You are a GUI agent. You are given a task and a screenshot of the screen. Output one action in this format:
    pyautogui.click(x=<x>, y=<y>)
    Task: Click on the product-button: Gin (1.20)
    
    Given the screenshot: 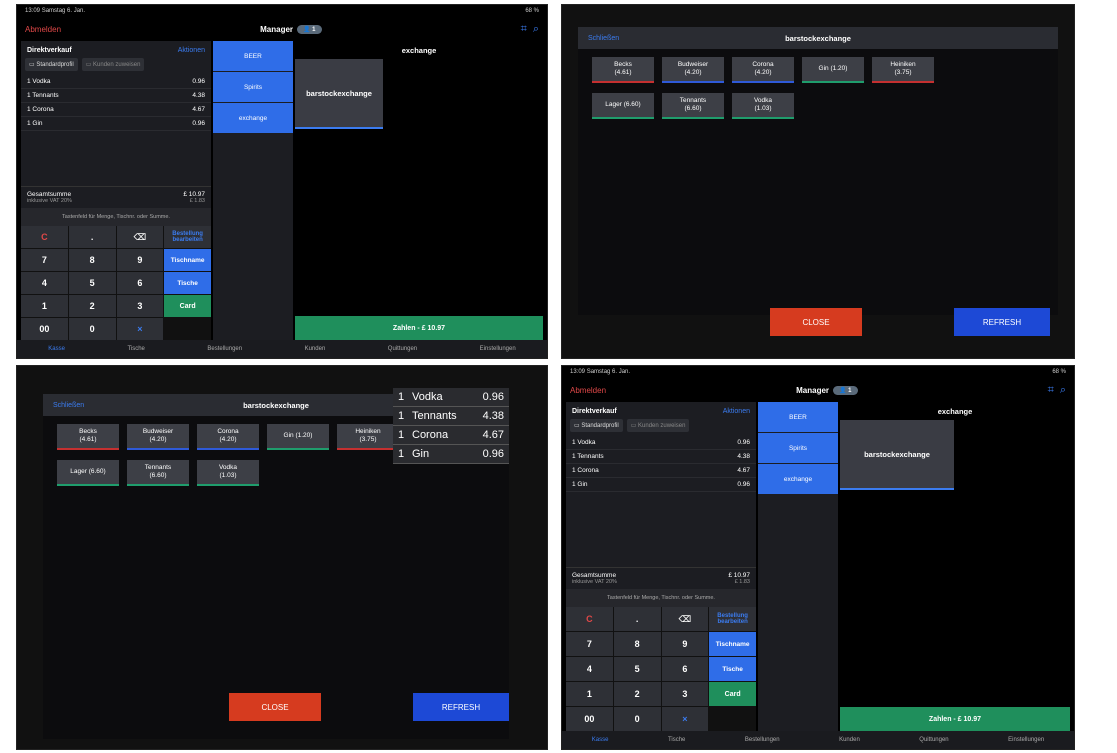 What is the action you would take?
    pyautogui.click(x=833, y=70)
    